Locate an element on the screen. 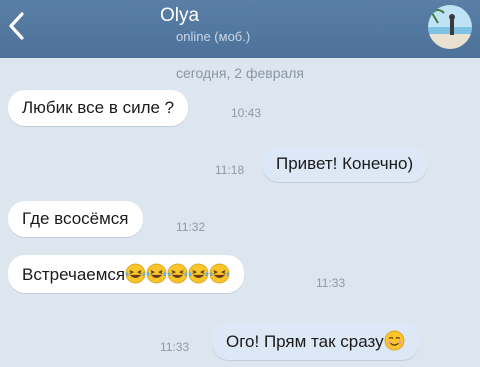 Image resolution: width=480 pixels, height=367 pixels. message-text: Ого! Прям так сразу is located at coordinates (305, 341).